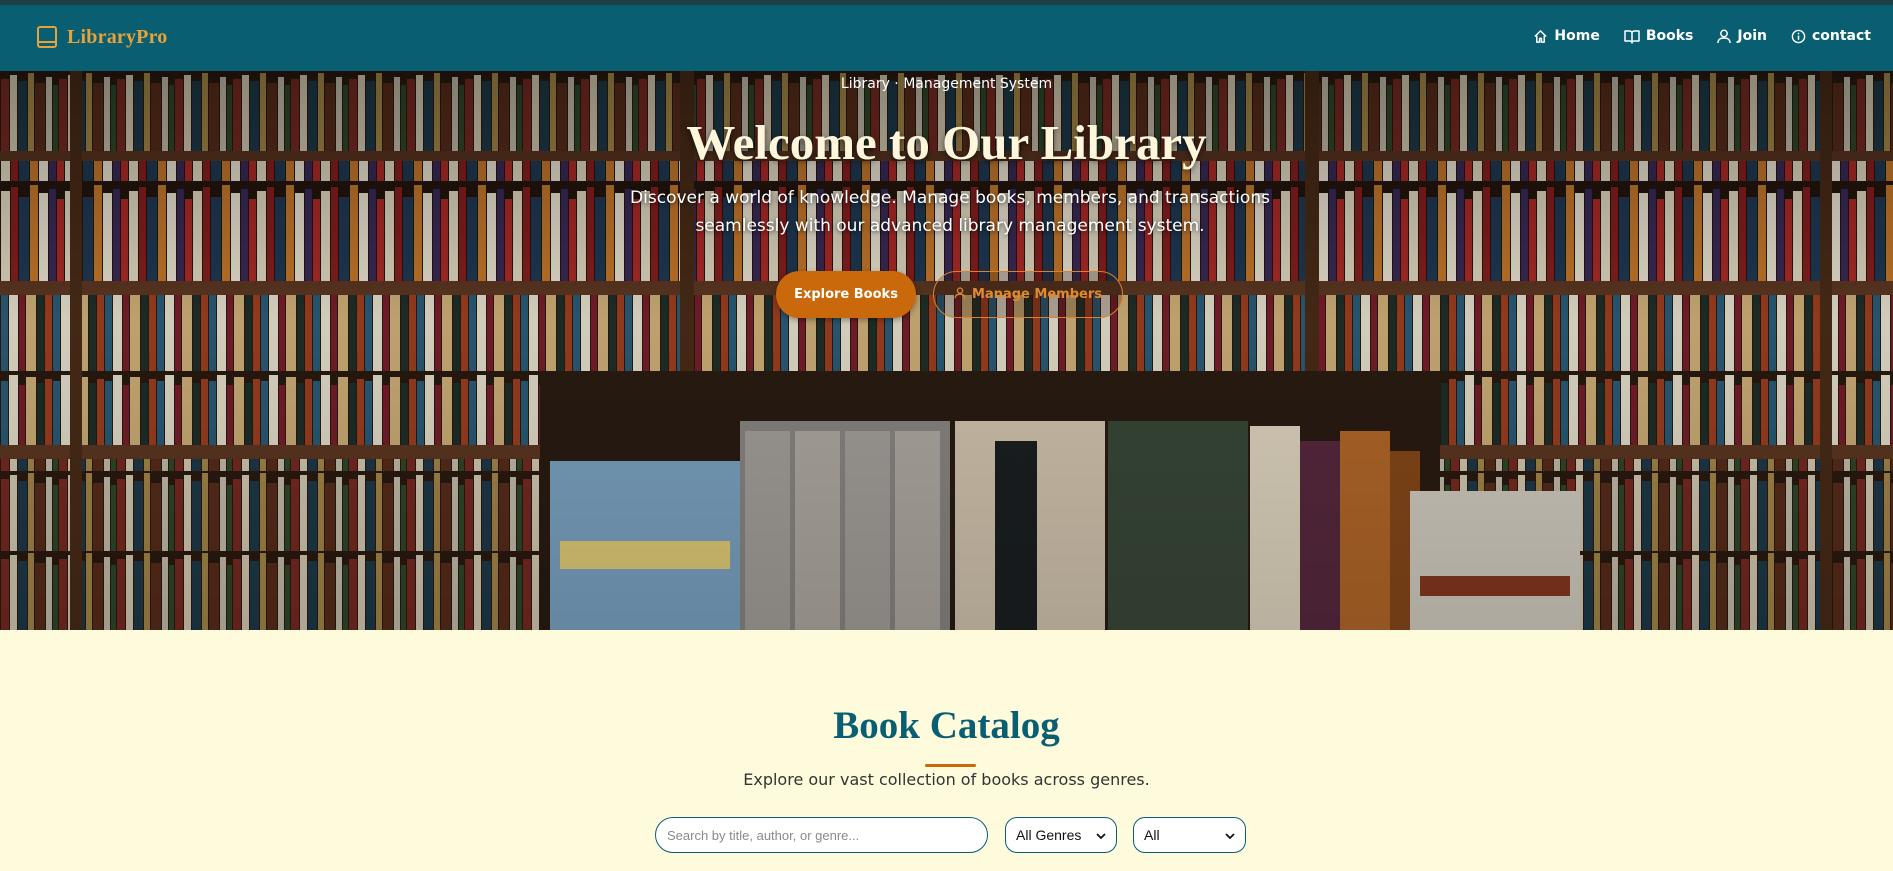 The image size is (1893, 871). Describe the element at coordinates (946, 84) in the screenshot. I see `hero-tagline: Library · Management System` at that location.